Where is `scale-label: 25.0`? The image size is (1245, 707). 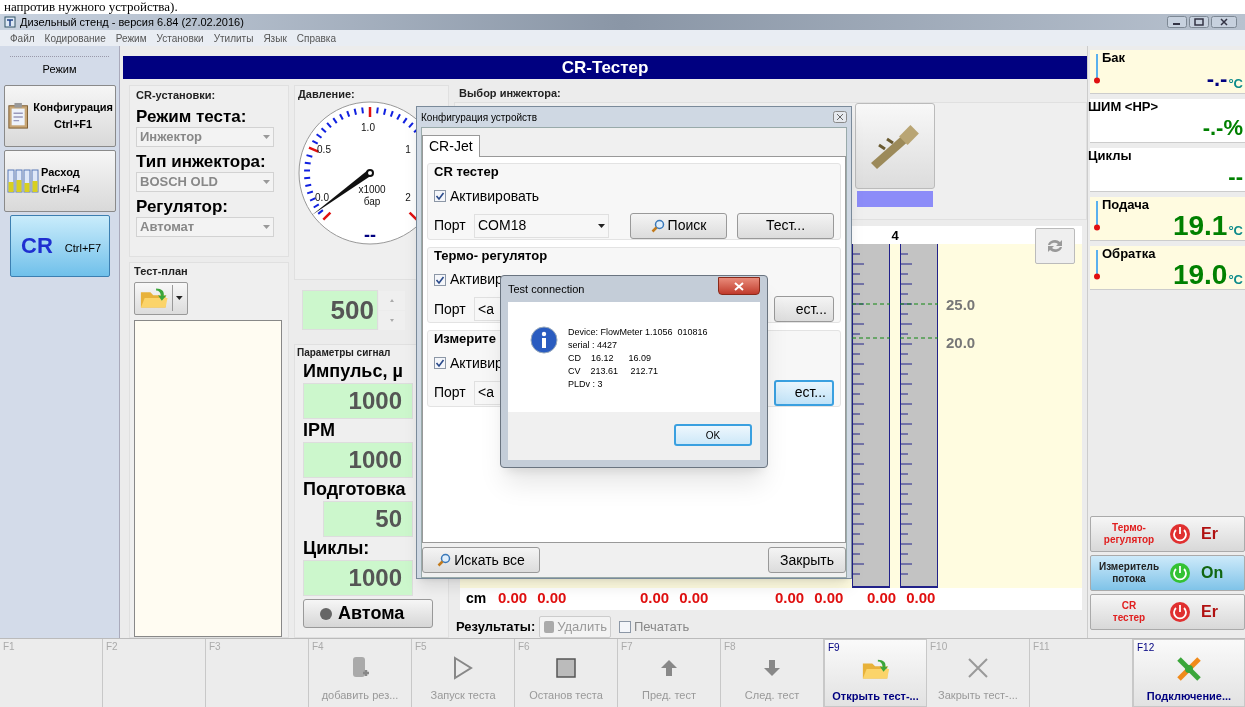 scale-label: 25.0 is located at coordinates (961, 304).